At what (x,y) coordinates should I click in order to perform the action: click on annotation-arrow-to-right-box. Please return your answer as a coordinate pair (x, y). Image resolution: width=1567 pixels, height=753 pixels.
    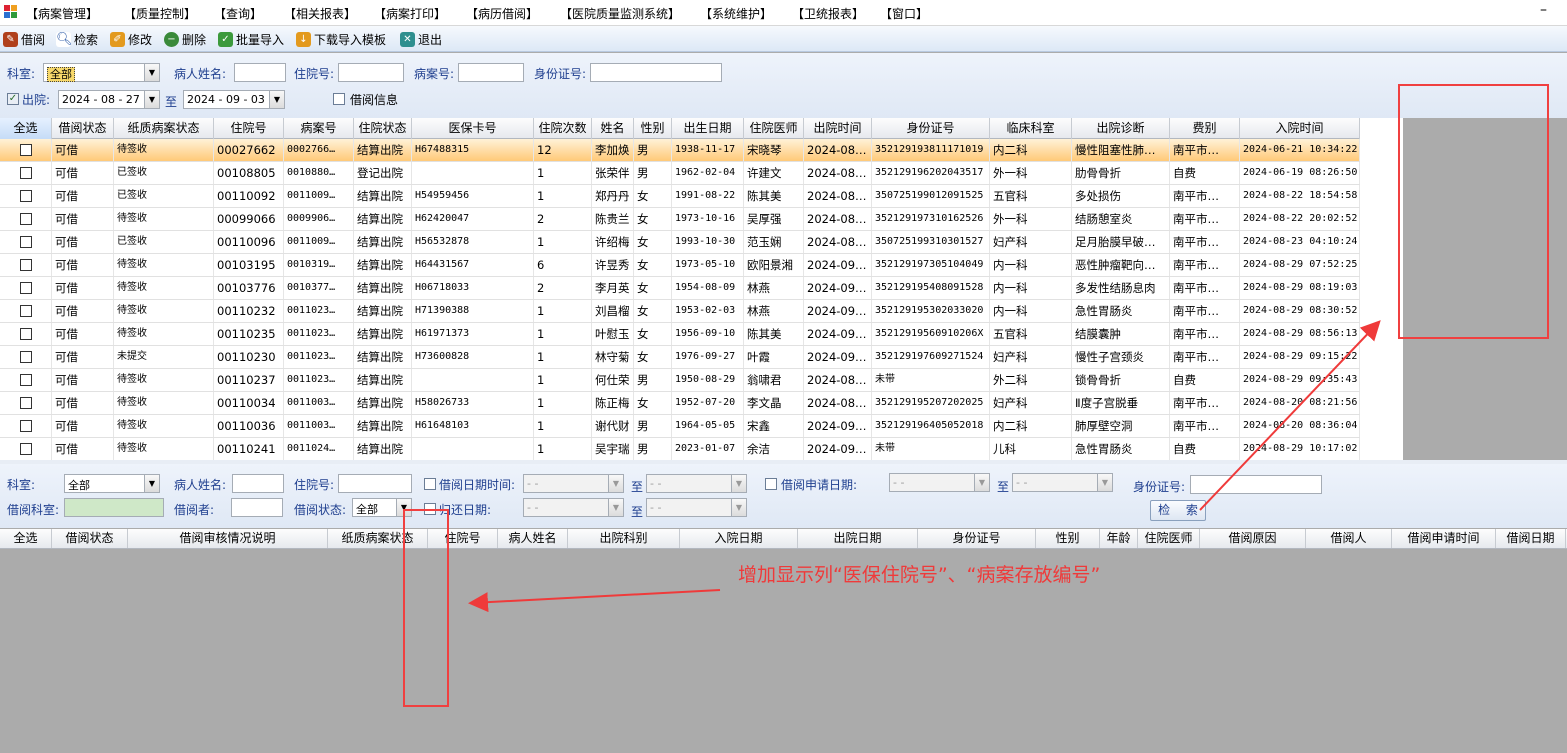
    Looking at the image, I should click on (1290, 415).